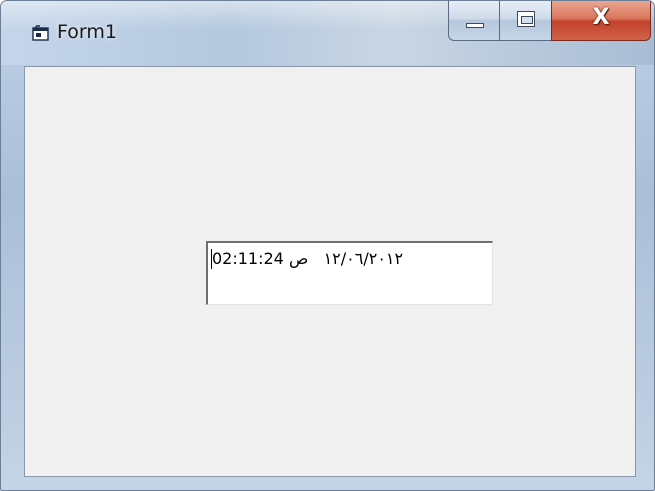  I want to click on vb-form-icon, so click(41, 33).